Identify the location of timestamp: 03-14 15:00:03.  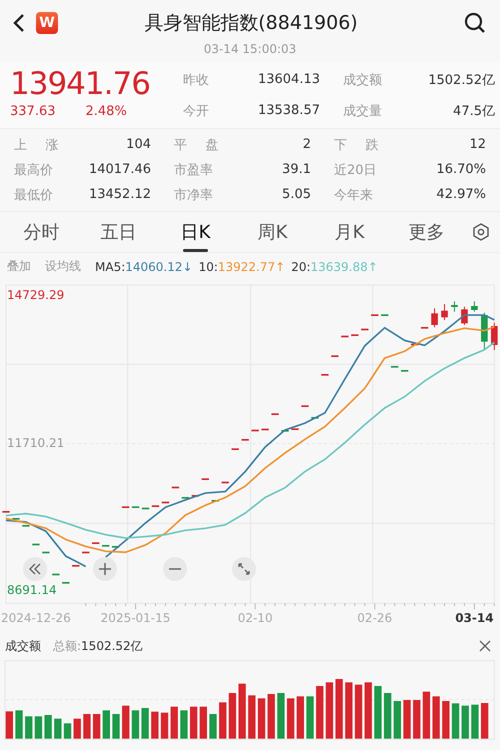
(250, 49).